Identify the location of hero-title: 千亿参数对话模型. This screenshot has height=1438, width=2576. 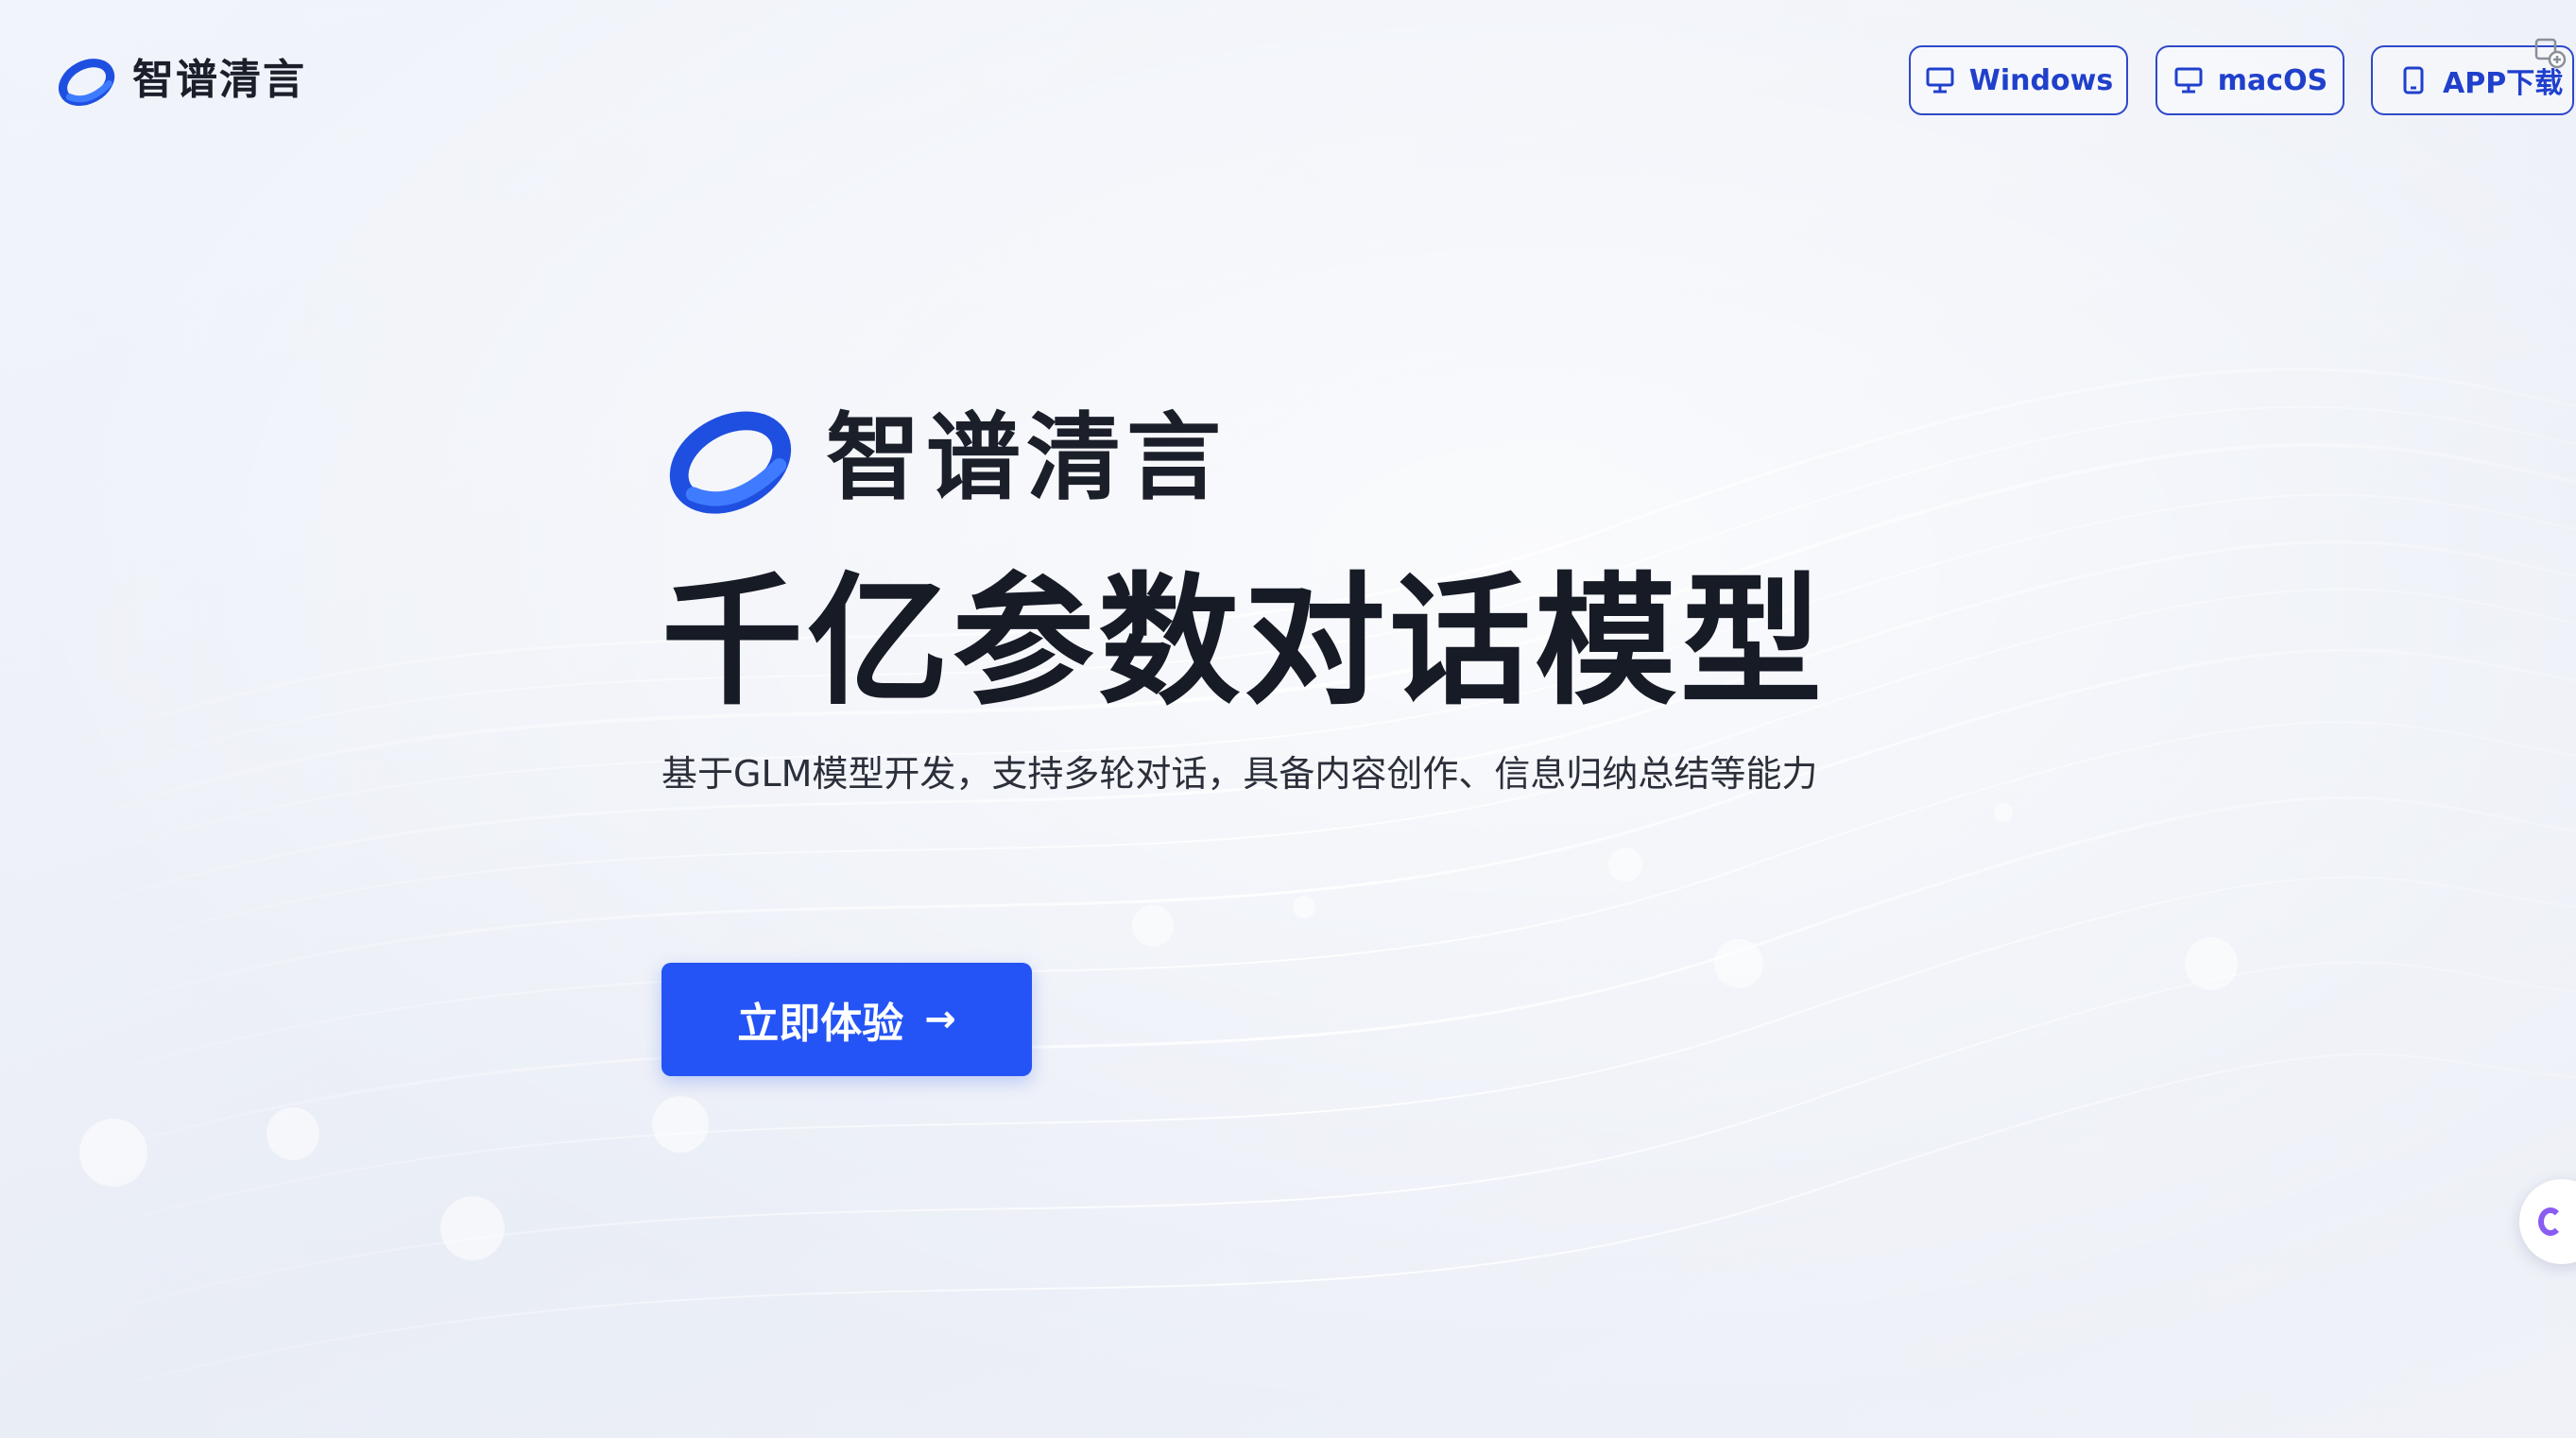
(1244, 642).